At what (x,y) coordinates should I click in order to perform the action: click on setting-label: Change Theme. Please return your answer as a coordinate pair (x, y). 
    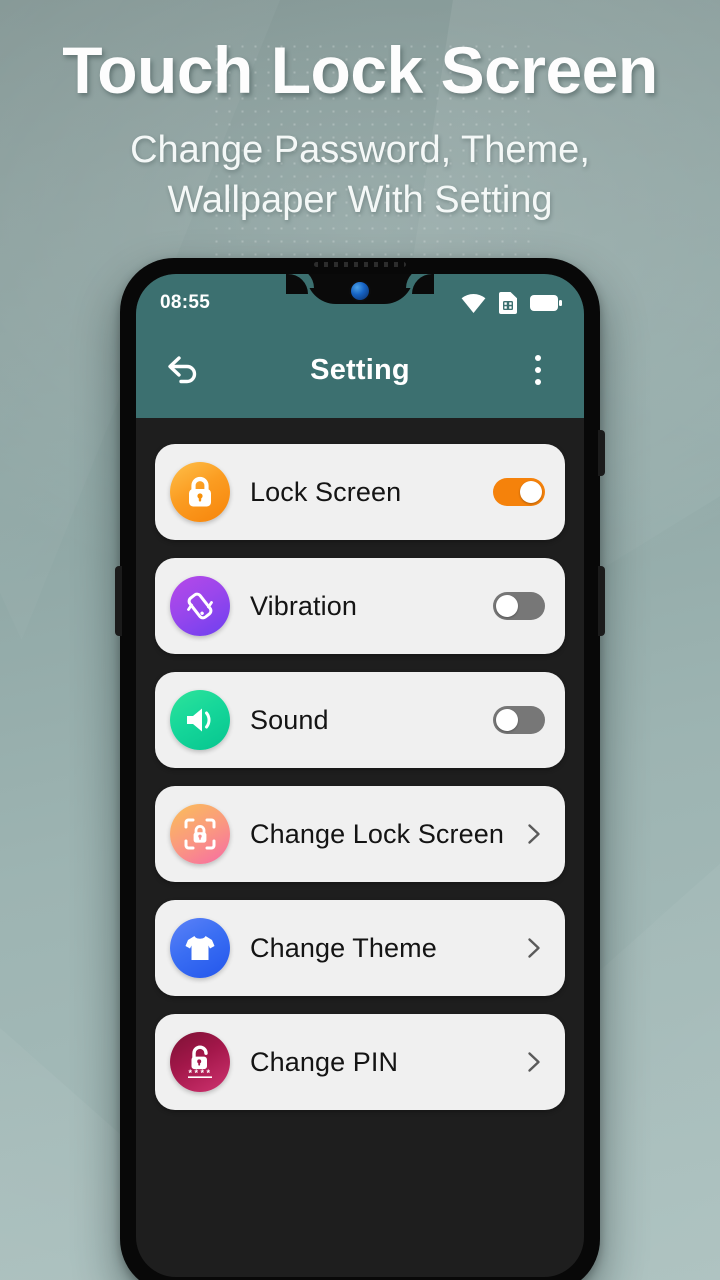
    Looking at the image, I should click on (343, 947).